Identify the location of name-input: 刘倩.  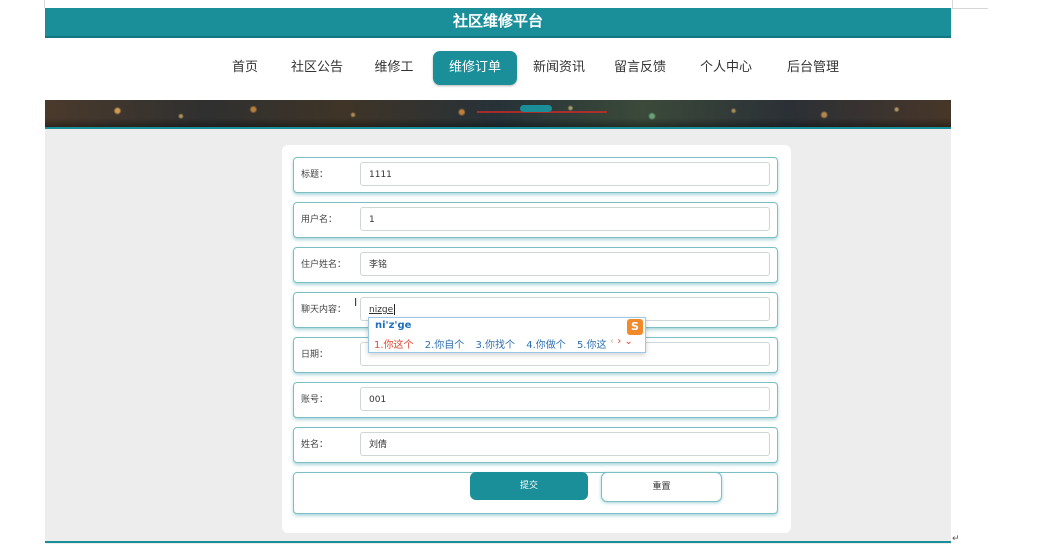
(565, 444).